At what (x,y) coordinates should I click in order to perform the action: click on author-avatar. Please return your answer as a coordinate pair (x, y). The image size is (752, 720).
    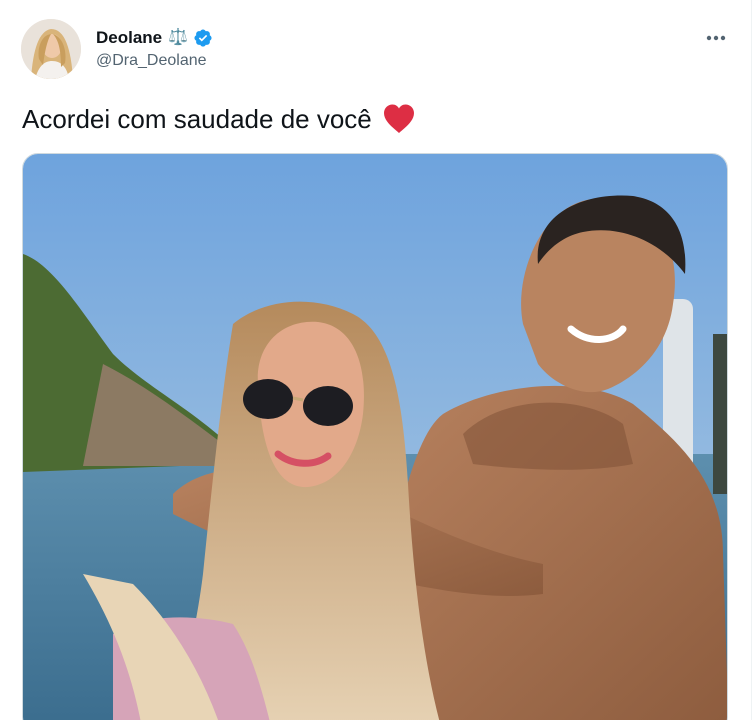
    Looking at the image, I should click on (51, 49).